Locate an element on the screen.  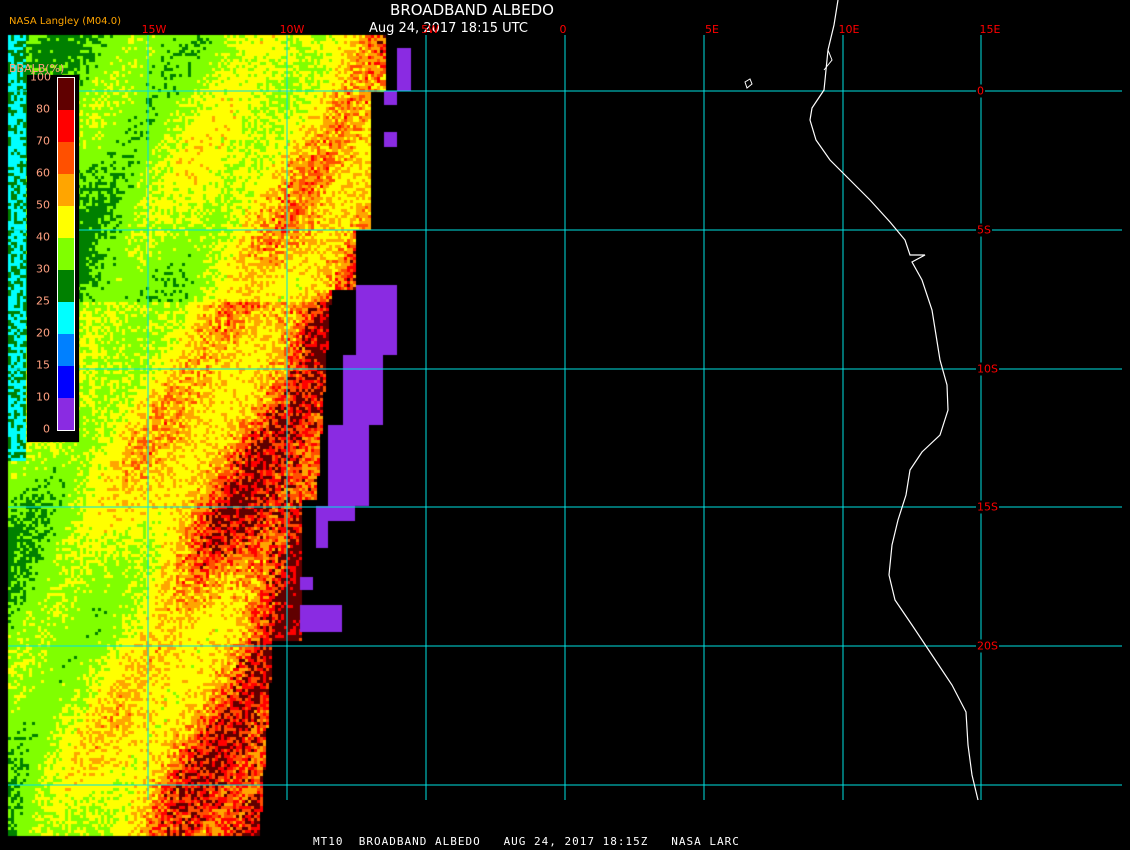
color-legend is located at coordinates (53, 258).